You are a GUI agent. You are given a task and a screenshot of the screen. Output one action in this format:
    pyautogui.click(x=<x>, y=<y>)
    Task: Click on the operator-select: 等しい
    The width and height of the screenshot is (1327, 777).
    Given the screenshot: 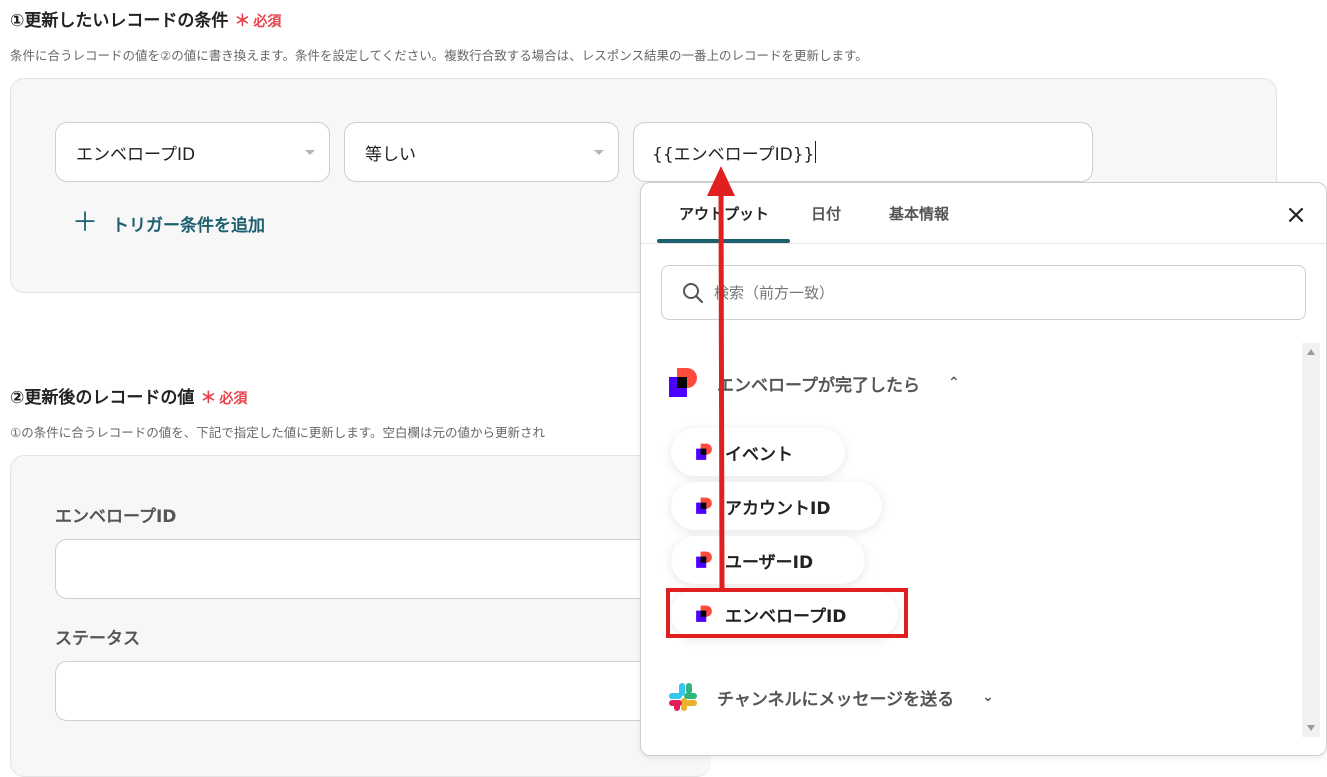 What is the action you would take?
    pyautogui.click(x=481, y=152)
    